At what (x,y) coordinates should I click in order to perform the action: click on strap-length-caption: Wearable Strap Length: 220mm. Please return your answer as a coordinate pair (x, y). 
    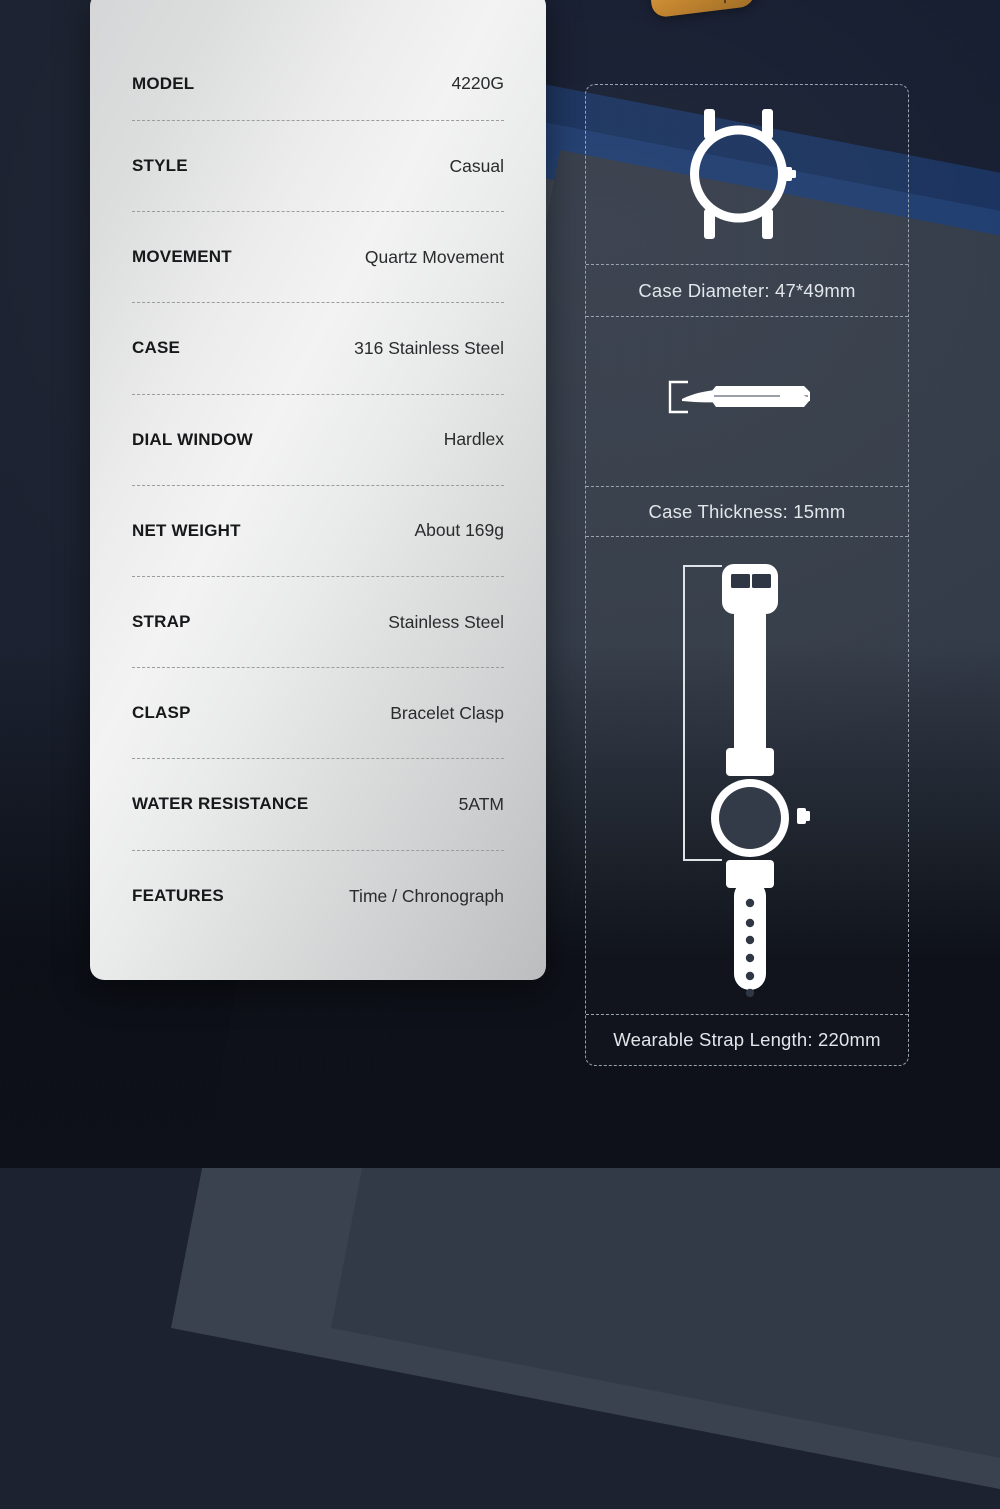
    Looking at the image, I should click on (747, 1039).